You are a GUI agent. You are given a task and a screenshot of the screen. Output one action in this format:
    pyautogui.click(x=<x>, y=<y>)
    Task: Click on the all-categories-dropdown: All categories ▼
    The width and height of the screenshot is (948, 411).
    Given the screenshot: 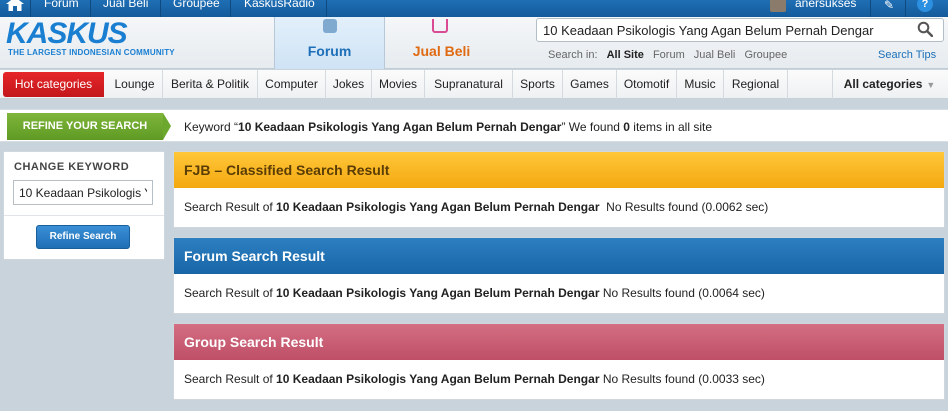 What is the action you would take?
    pyautogui.click(x=889, y=84)
    